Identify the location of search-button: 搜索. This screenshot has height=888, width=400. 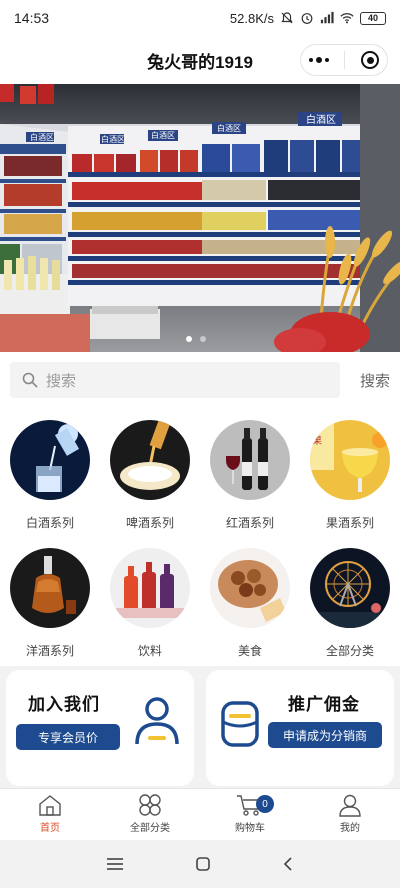
(365, 380).